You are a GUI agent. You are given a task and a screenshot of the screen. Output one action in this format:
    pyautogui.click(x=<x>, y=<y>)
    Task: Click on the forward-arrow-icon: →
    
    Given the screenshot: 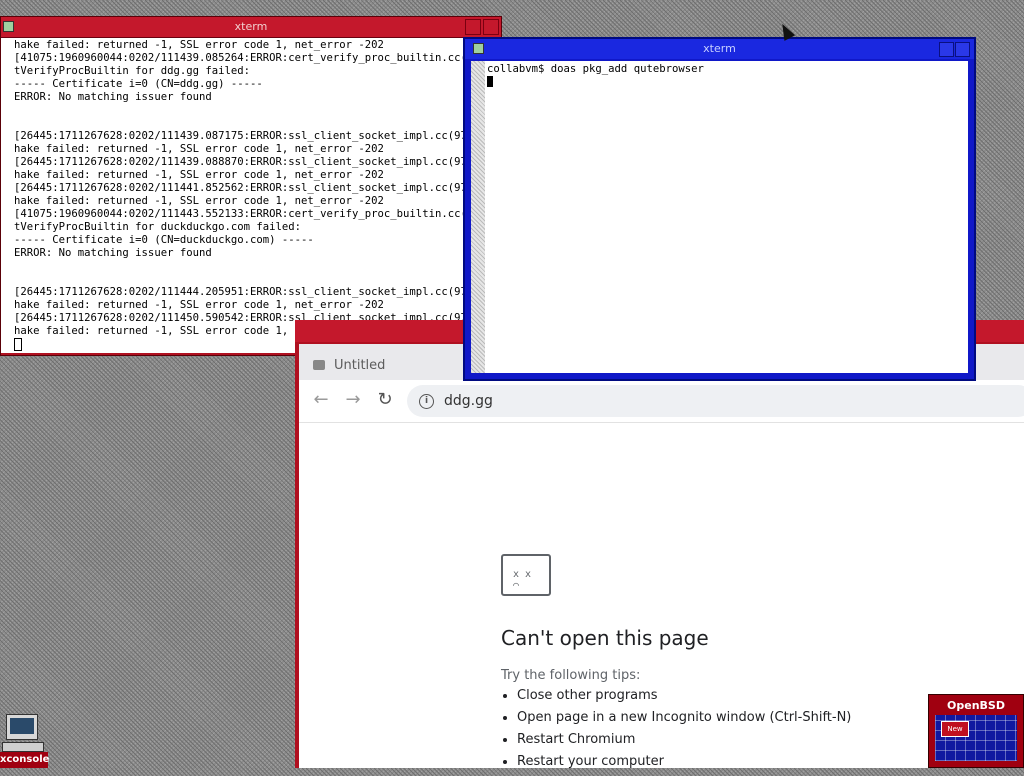 What is the action you would take?
    pyautogui.click(x=353, y=400)
    